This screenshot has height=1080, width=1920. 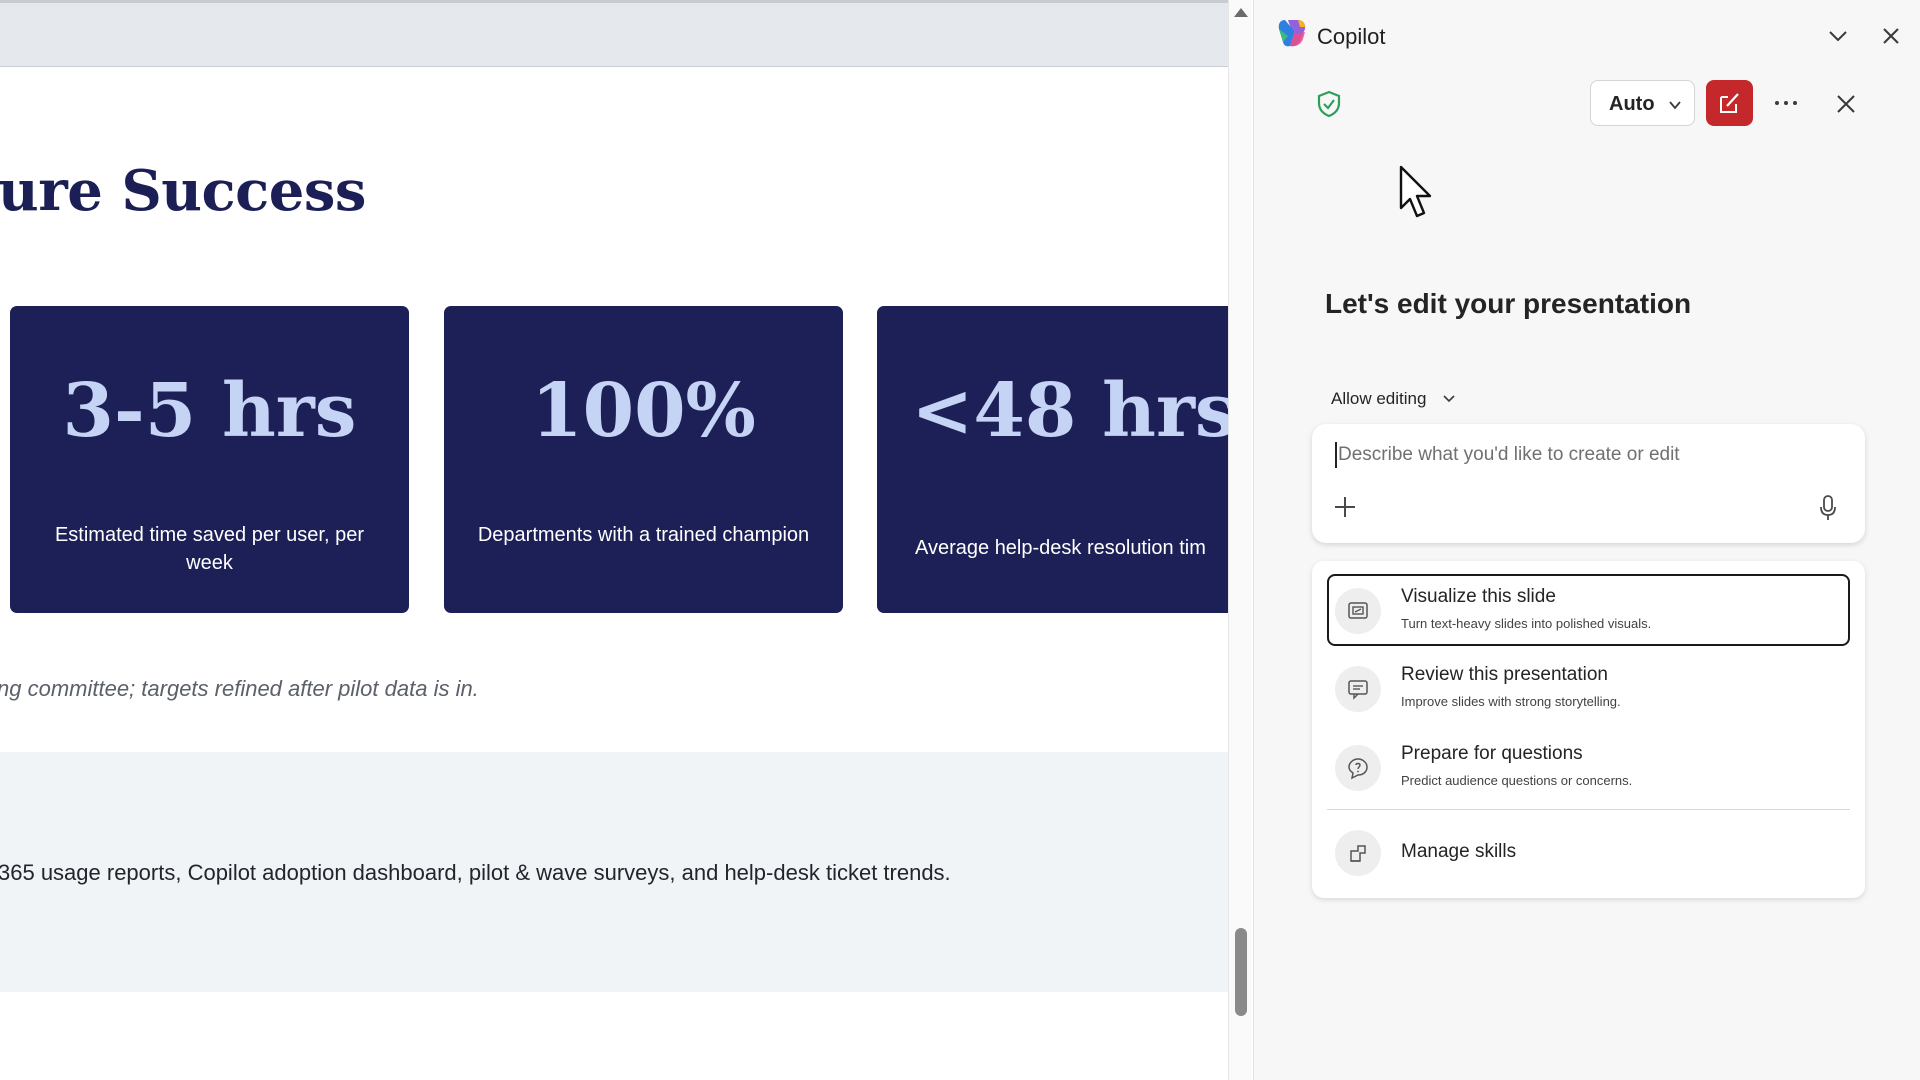 What do you see at coordinates (1828, 508) in the screenshot?
I see `microphone-icon` at bounding box center [1828, 508].